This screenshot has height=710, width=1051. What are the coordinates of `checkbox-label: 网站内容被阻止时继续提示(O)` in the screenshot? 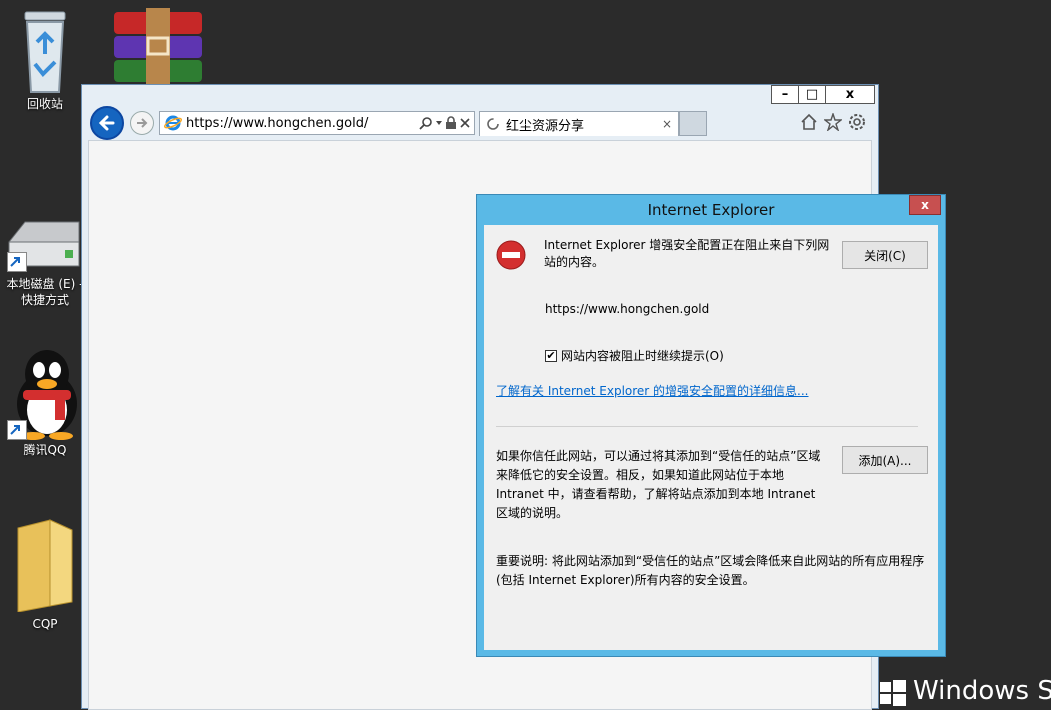 It's located at (642, 355).